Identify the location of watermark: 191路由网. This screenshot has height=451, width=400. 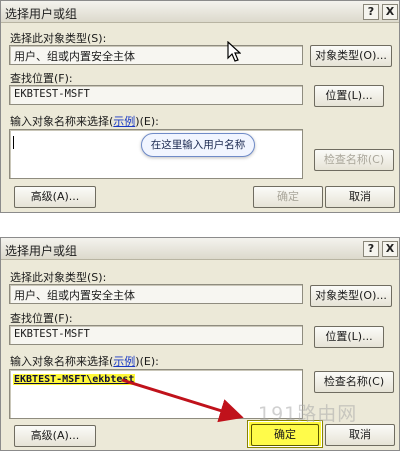
(308, 414).